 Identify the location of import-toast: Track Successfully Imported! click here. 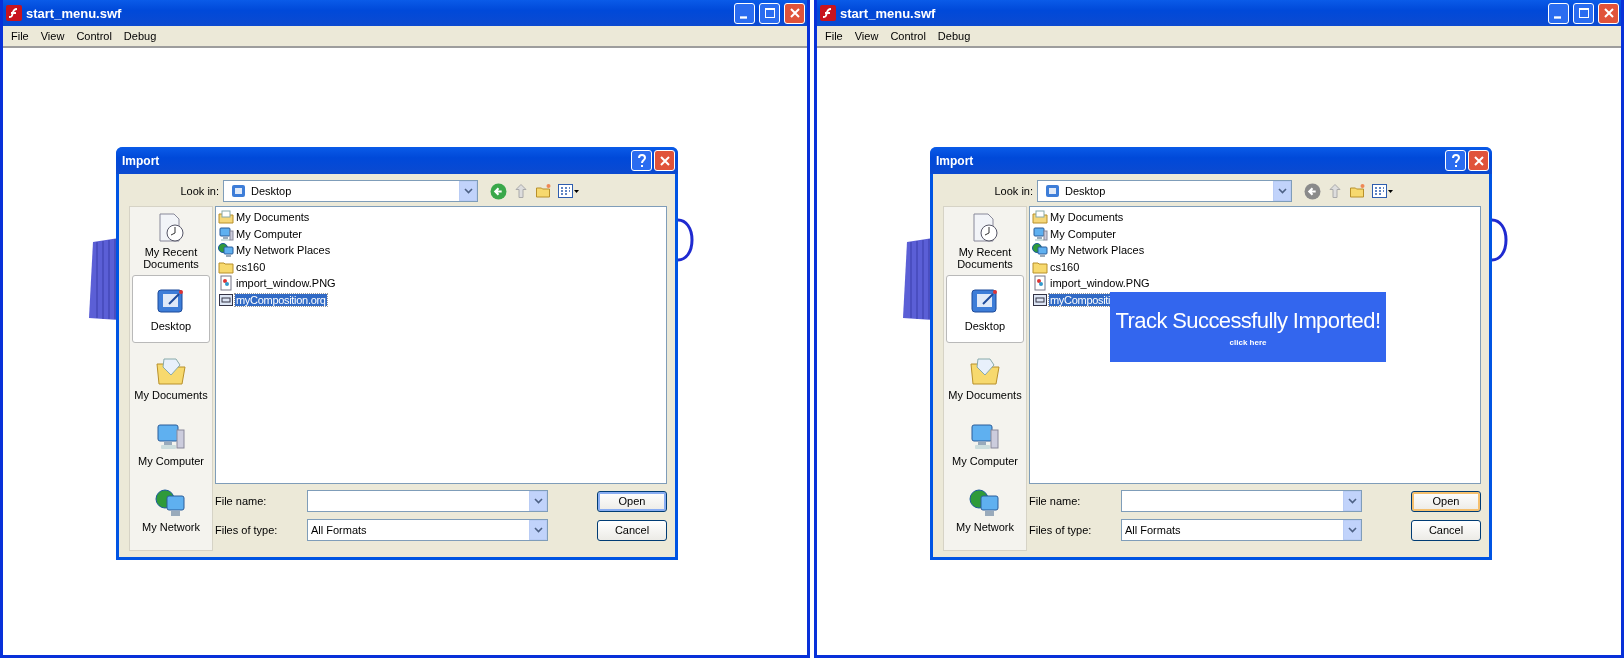
(1248, 327).